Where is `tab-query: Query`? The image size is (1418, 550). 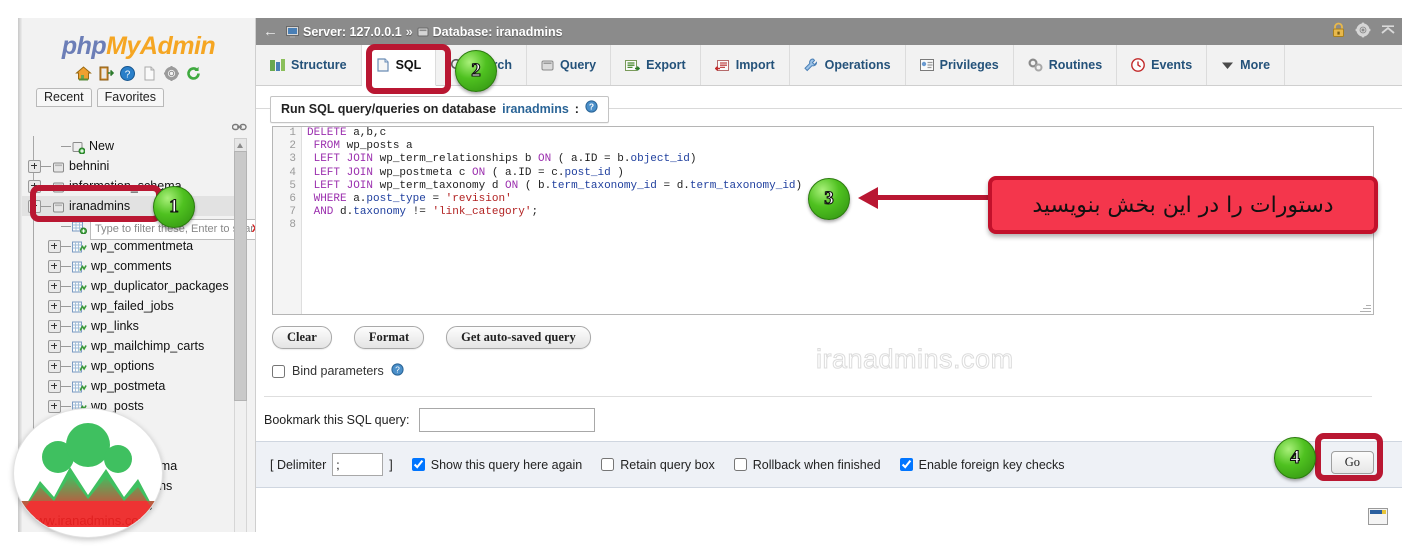
tab-query: Query is located at coordinates (569, 65).